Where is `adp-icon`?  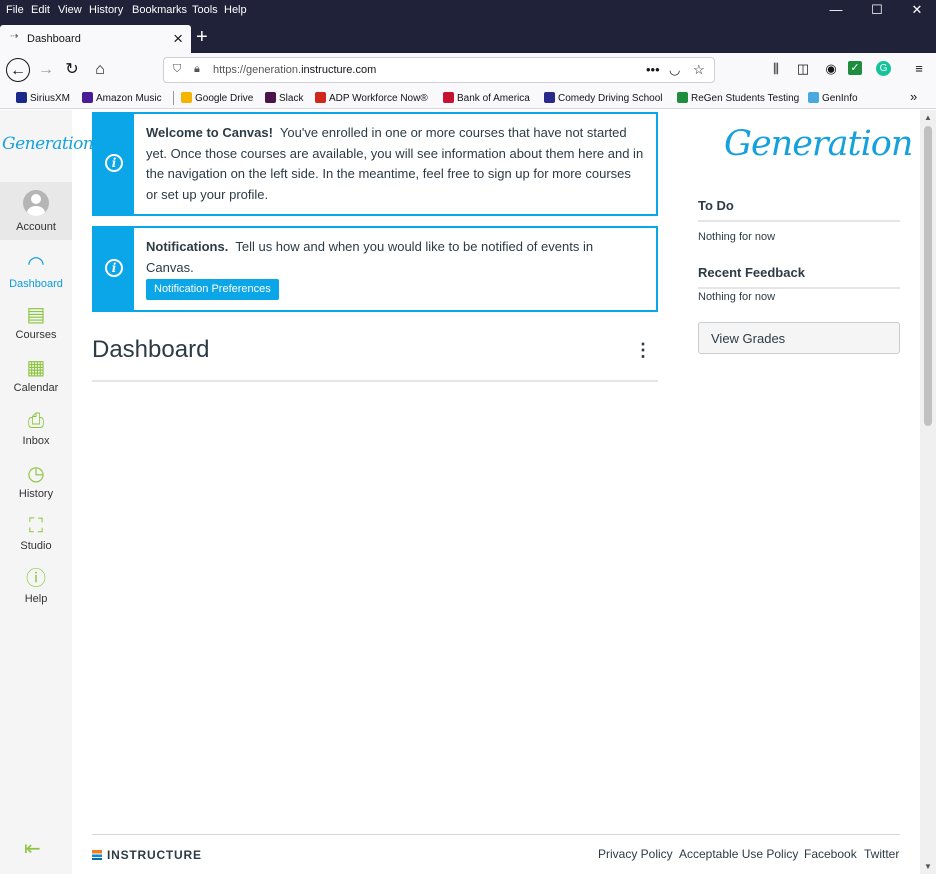 adp-icon is located at coordinates (320, 97).